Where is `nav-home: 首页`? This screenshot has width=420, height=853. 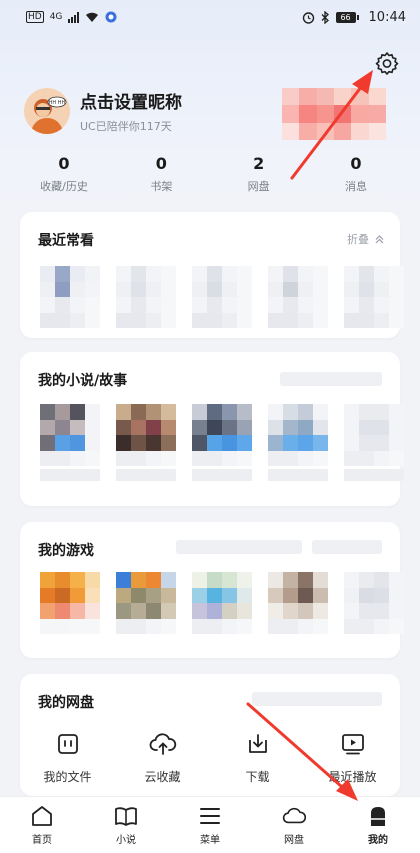
nav-home: 首页 is located at coordinates (42, 825).